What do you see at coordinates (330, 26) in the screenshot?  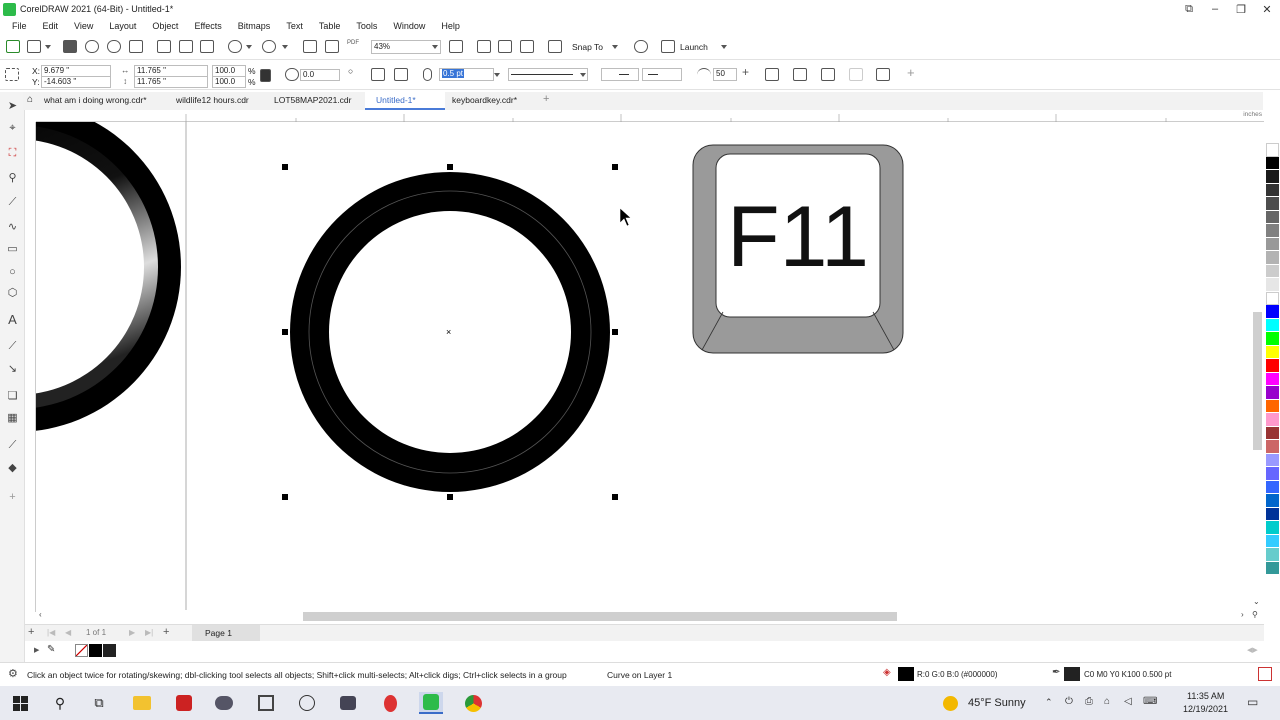 I see `menu-table: Table` at bounding box center [330, 26].